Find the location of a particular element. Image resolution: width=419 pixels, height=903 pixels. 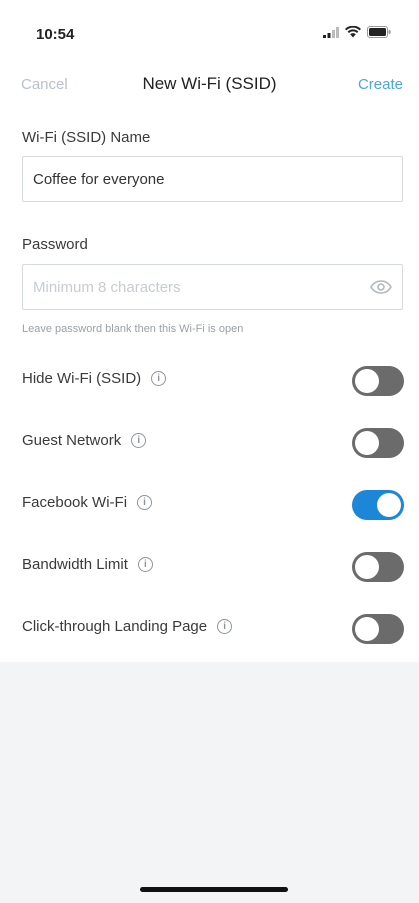

password-input is located at coordinates (212, 287).